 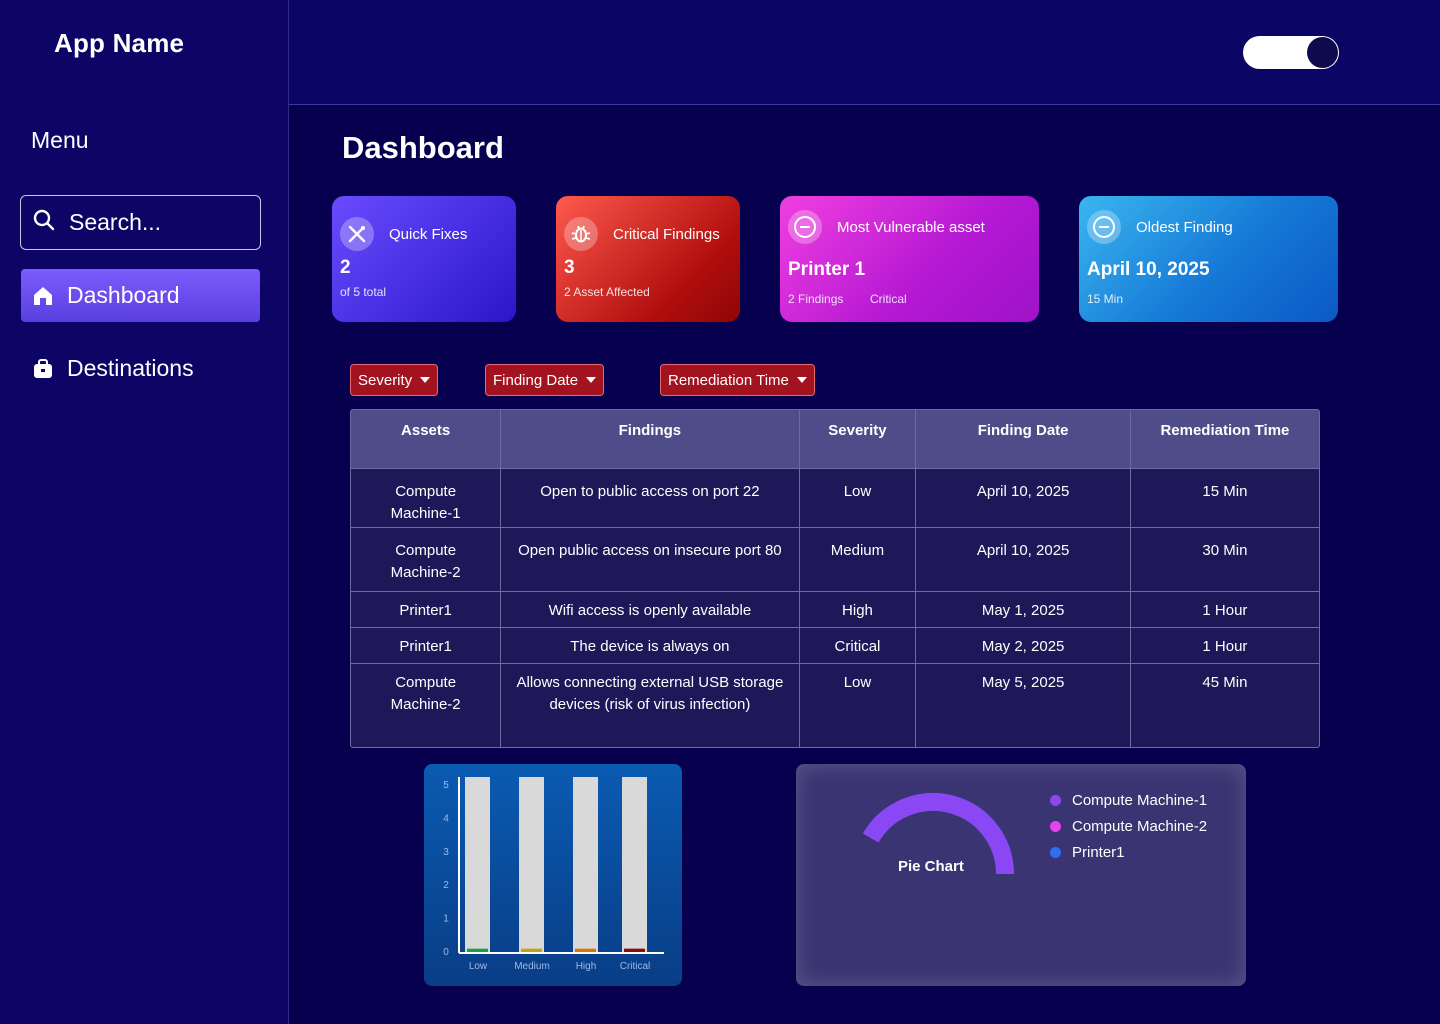 What do you see at coordinates (44, 222) in the screenshot?
I see `search-icon` at bounding box center [44, 222].